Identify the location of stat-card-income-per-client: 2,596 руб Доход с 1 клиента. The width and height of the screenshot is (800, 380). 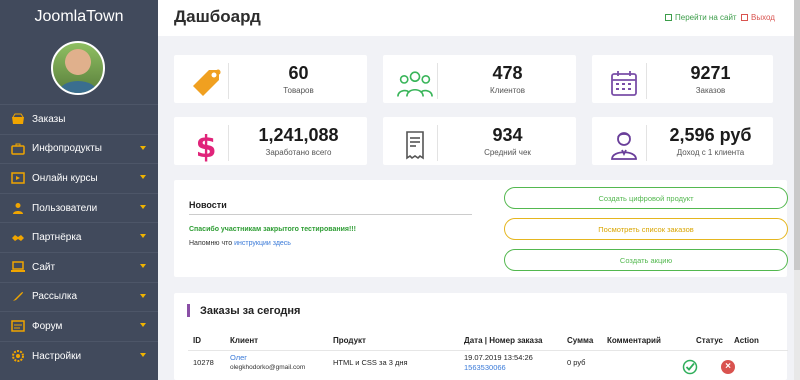
(682, 141).